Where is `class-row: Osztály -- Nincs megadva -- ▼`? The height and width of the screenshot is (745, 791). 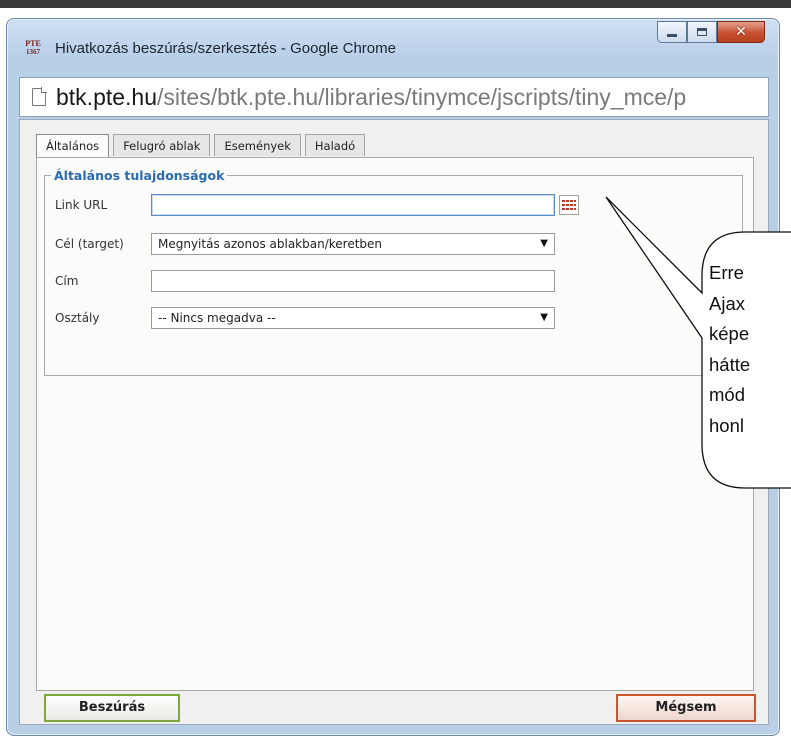
class-row: Osztály -- Nincs megadva -- ▼ is located at coordinates (305, 318).